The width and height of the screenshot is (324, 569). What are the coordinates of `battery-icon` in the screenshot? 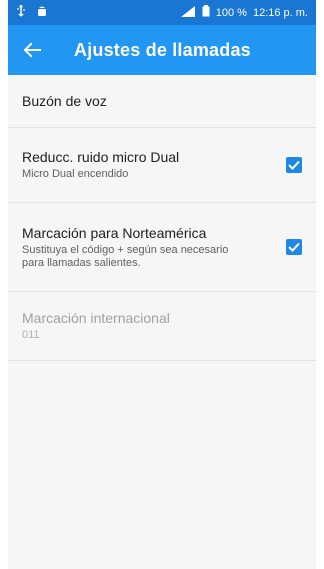 It's located at (206, 12).